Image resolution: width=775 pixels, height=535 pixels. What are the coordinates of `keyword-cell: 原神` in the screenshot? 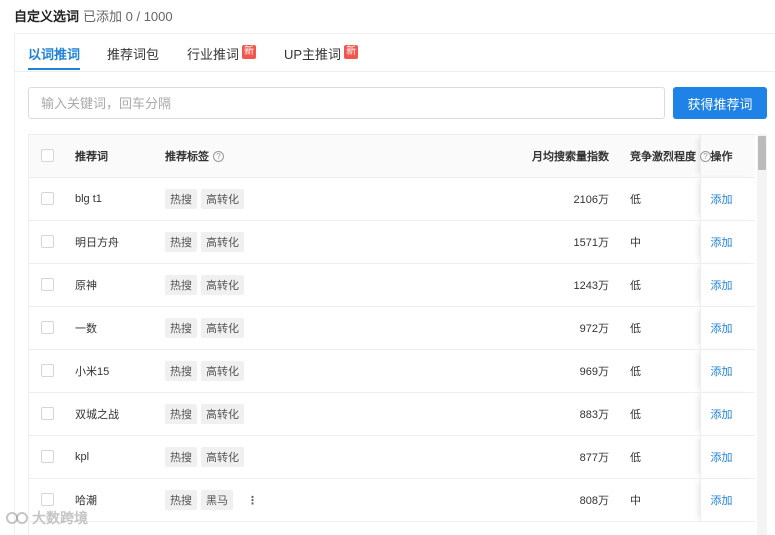 It's located at (120, 285).